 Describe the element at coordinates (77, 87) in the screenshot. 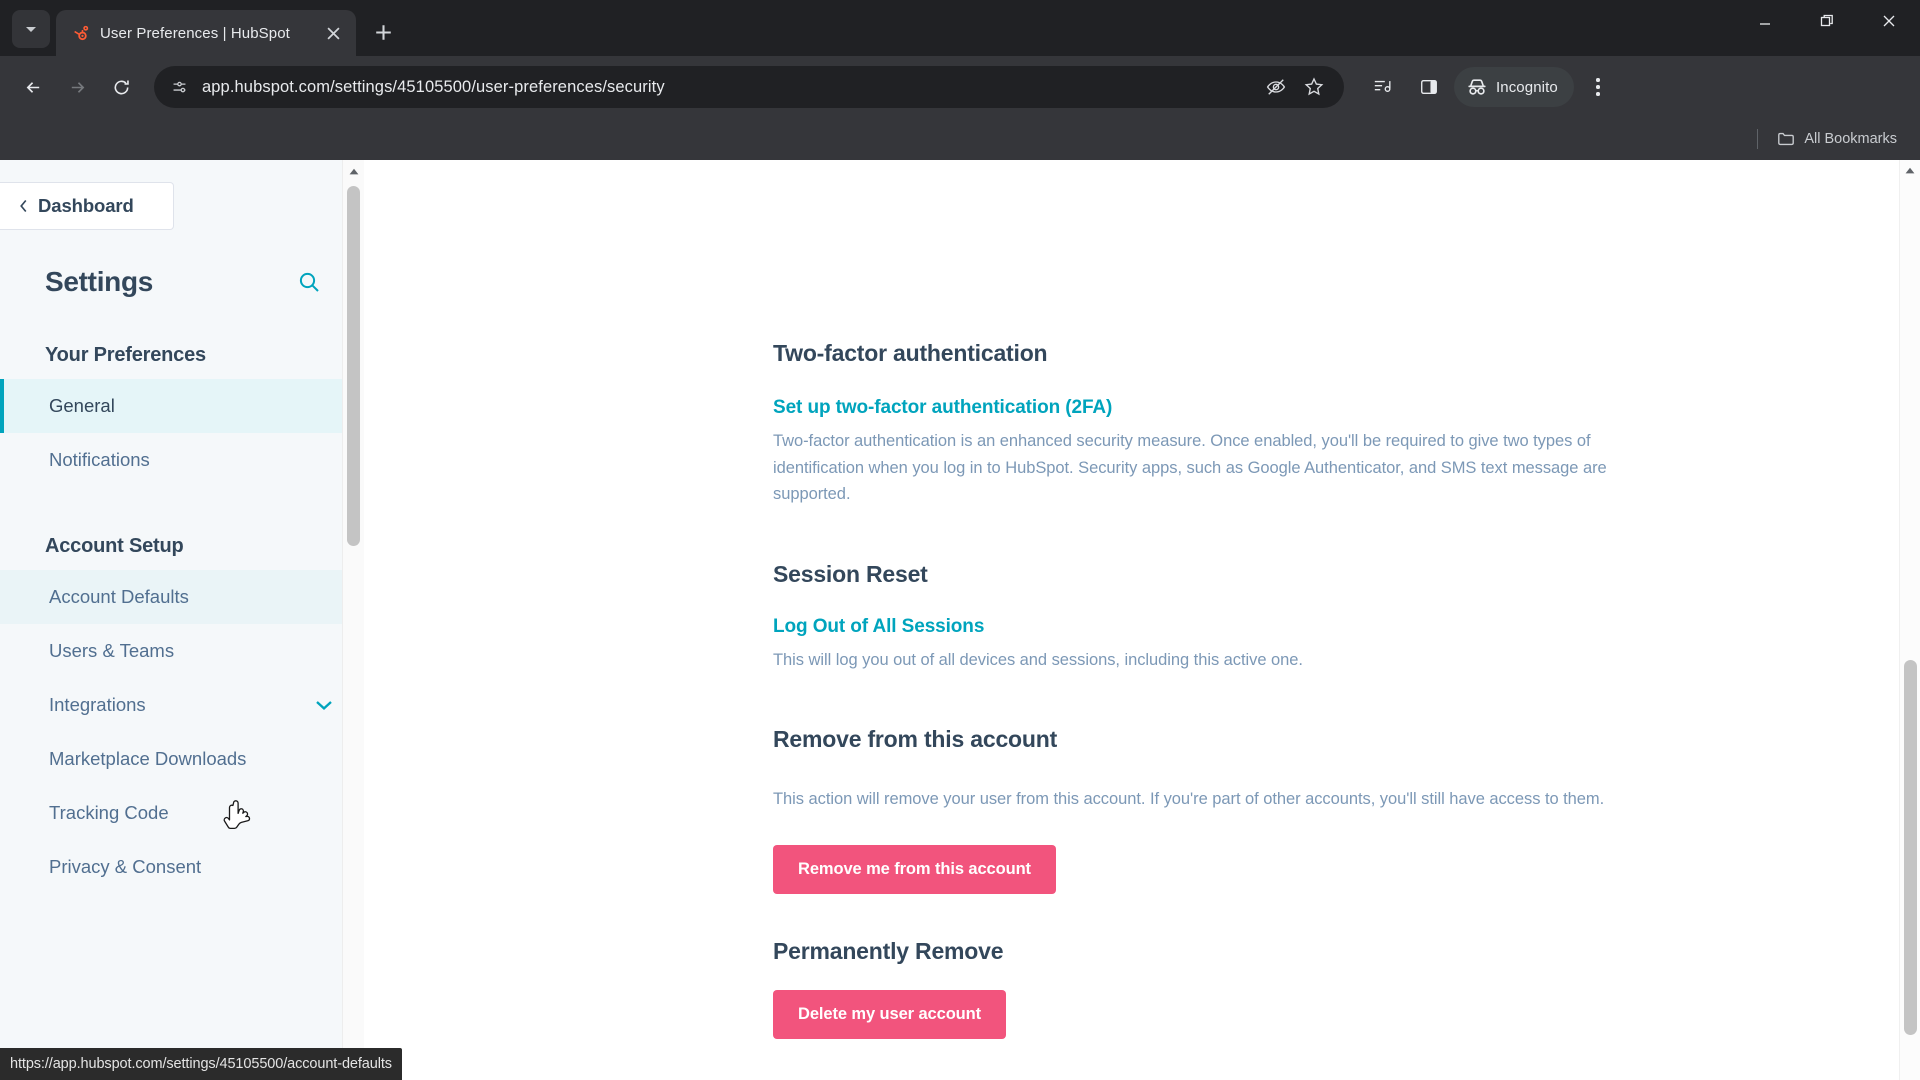

I see `forward-button` at that location.